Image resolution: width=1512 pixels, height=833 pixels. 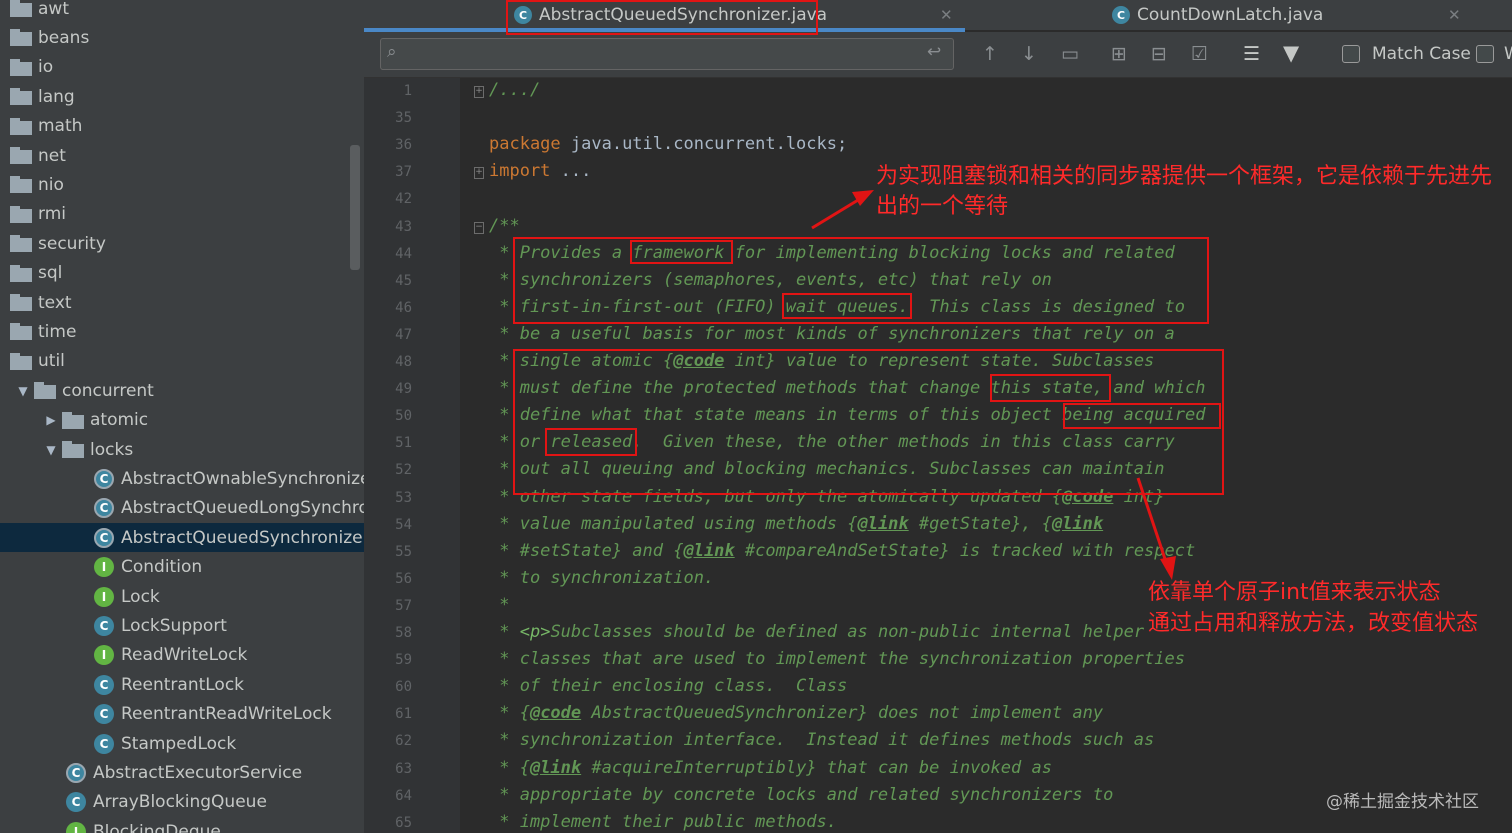 I want to click on annotation-state-note-2: 通过占用和释放方法，改变值状态, so click(x=1313, y=623).